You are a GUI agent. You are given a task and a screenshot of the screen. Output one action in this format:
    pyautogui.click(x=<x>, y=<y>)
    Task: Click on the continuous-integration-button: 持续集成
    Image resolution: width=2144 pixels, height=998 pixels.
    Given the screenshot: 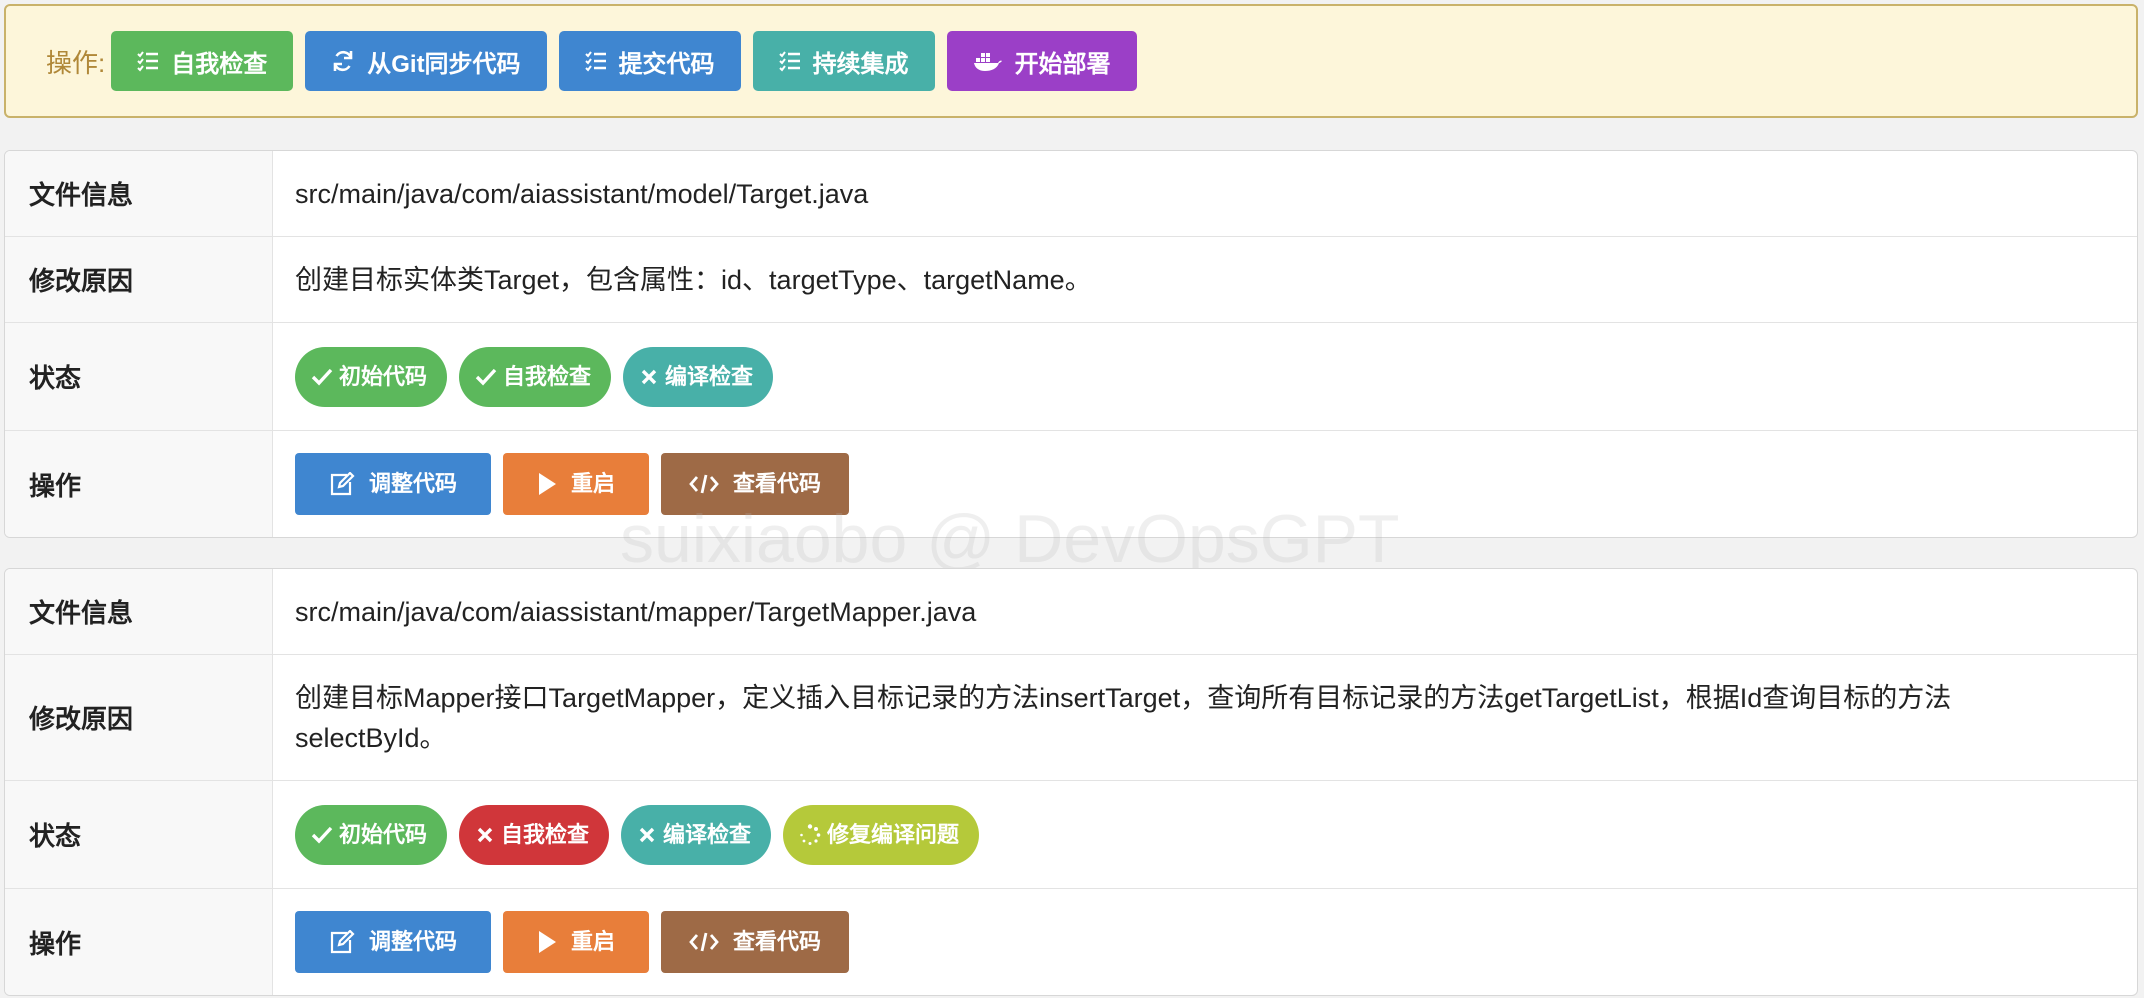 What is the action you would take?
    pyautogui.click(x=843, y=61)
    